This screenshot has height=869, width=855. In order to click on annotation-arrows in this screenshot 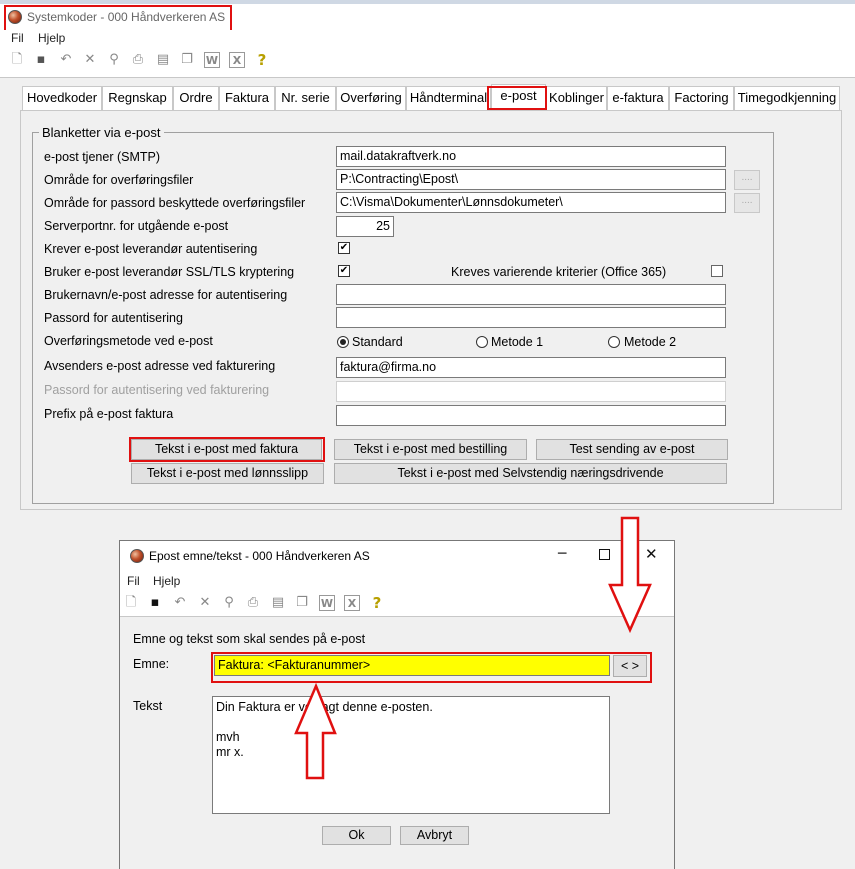, I will do `click(473, 648)`.